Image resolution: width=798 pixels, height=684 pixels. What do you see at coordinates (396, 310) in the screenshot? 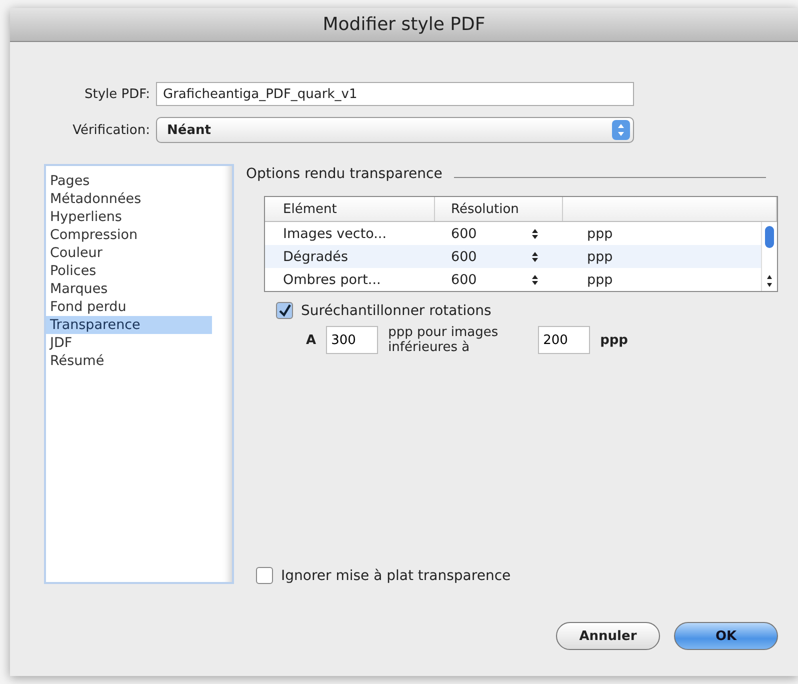
I see `checkbox-label: Suréchantillonner rotations` at bounding box center [396, 310].